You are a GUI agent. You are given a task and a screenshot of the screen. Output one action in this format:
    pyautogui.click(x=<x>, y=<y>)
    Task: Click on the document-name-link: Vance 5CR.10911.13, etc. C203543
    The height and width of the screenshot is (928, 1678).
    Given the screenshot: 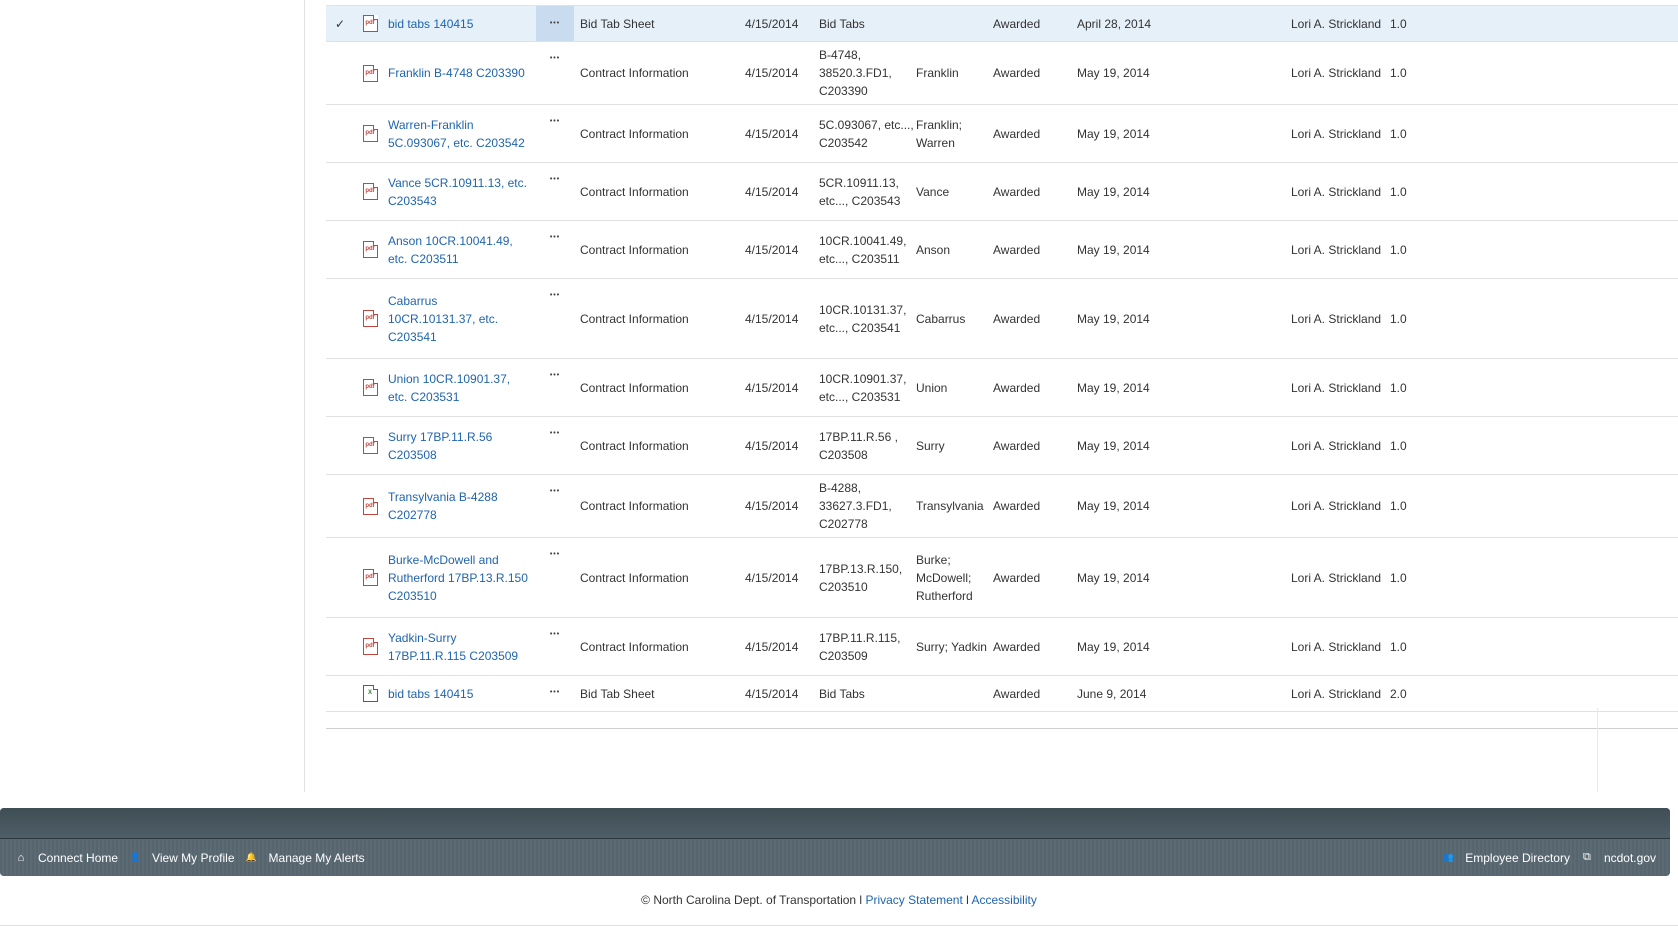 What is the action you would take?
    pyautogui.click(x=458, y=192)
    